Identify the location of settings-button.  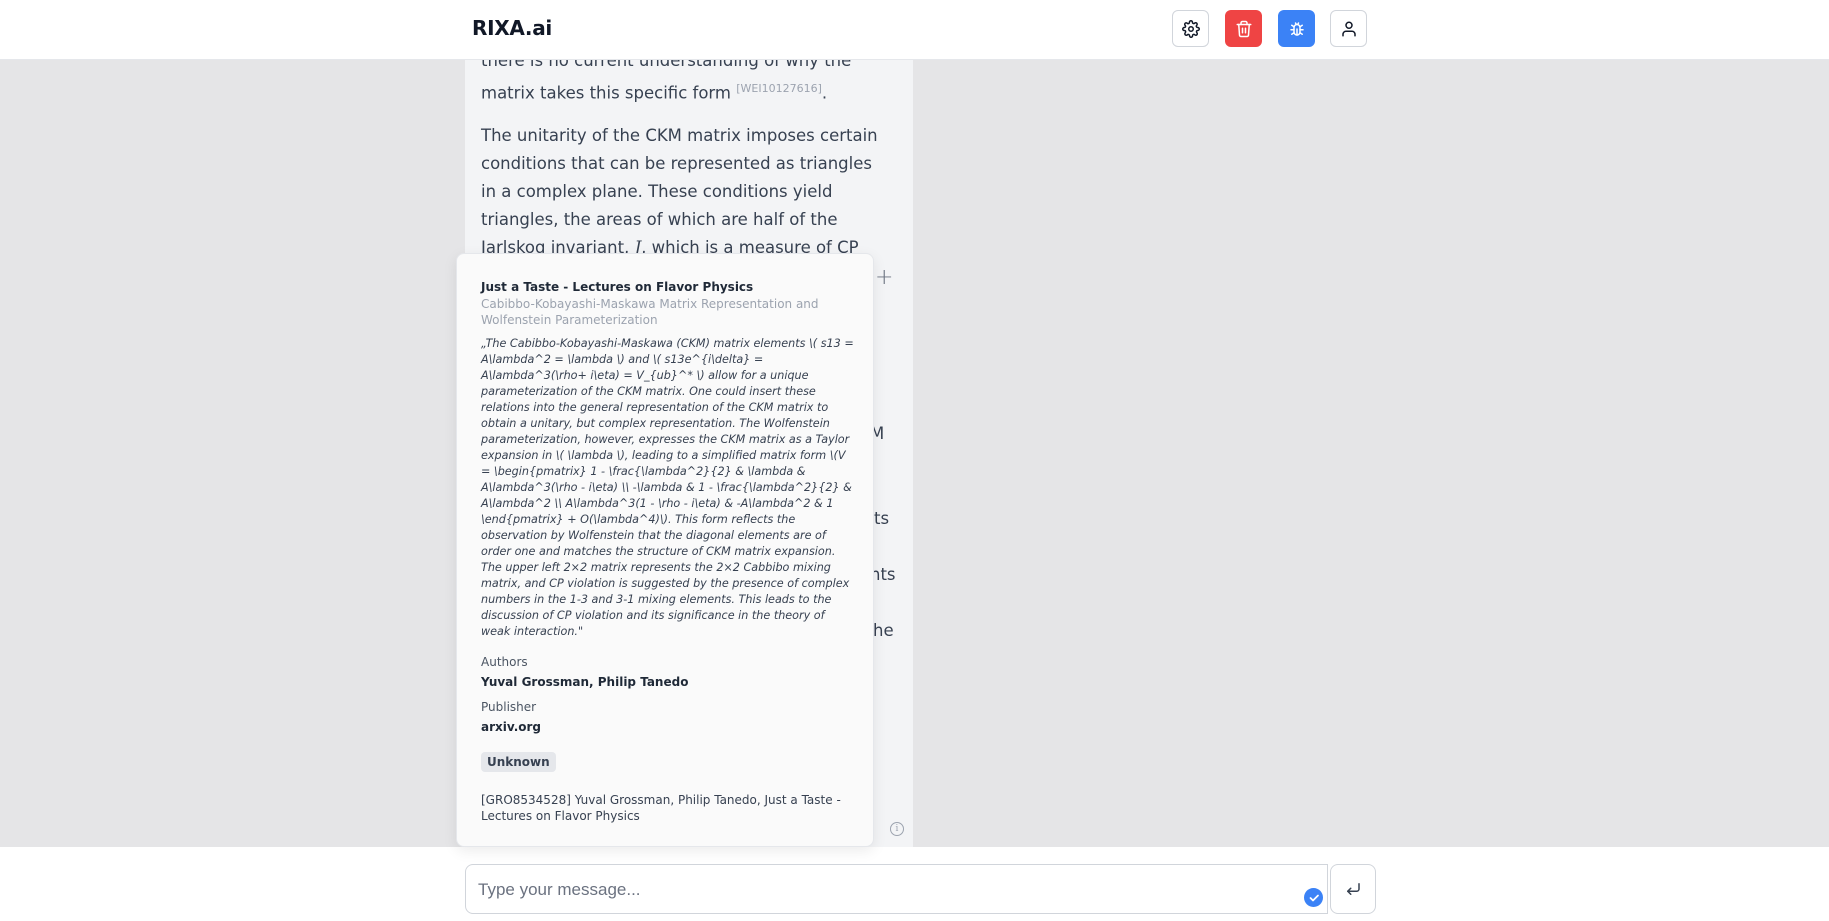
(1190, 28).